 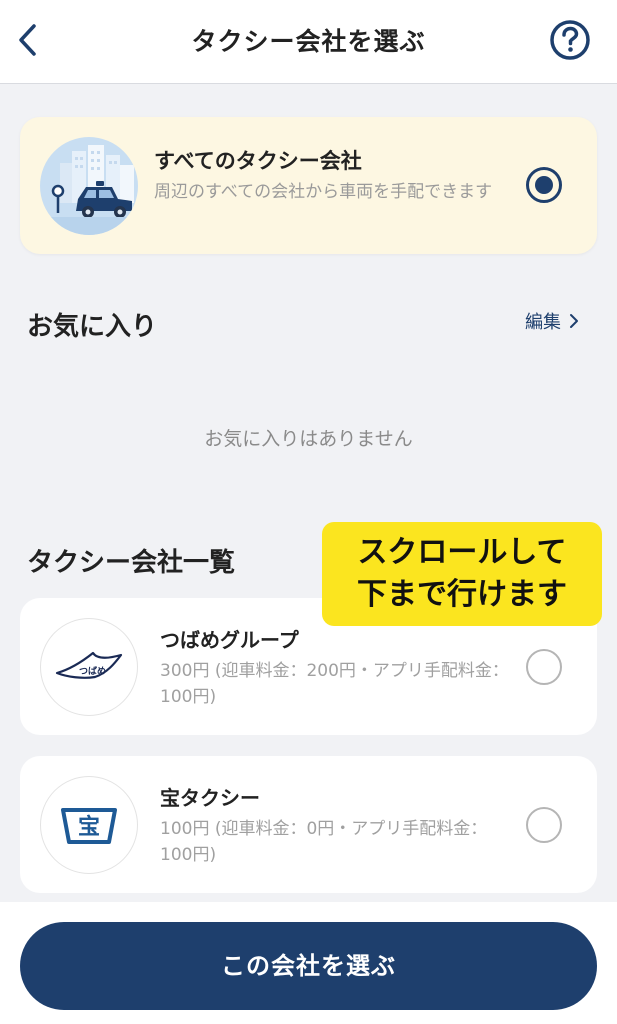 What do you see at coordinates (308, 439) in the screenshot?
I see `favorites-empty-message: お気に入りはありません` at bounding box center [308, 439].